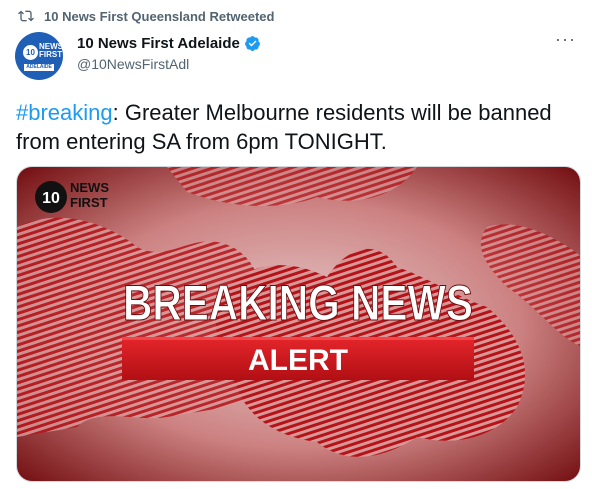 The height and width of the screenshot is (489, 592). What do you see at coordinates (64, 112) in the screenshot?
I see `hashtag-link: #breaking` at bounding box center [64, 112].